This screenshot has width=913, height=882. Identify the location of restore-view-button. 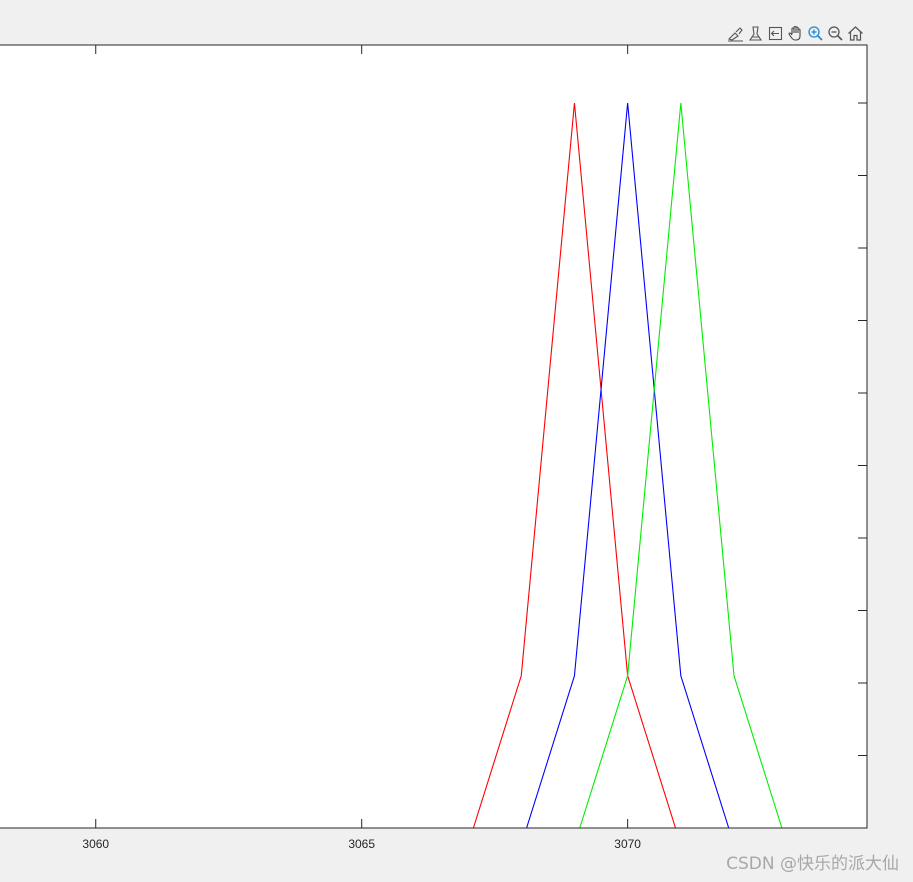
(775, 33).